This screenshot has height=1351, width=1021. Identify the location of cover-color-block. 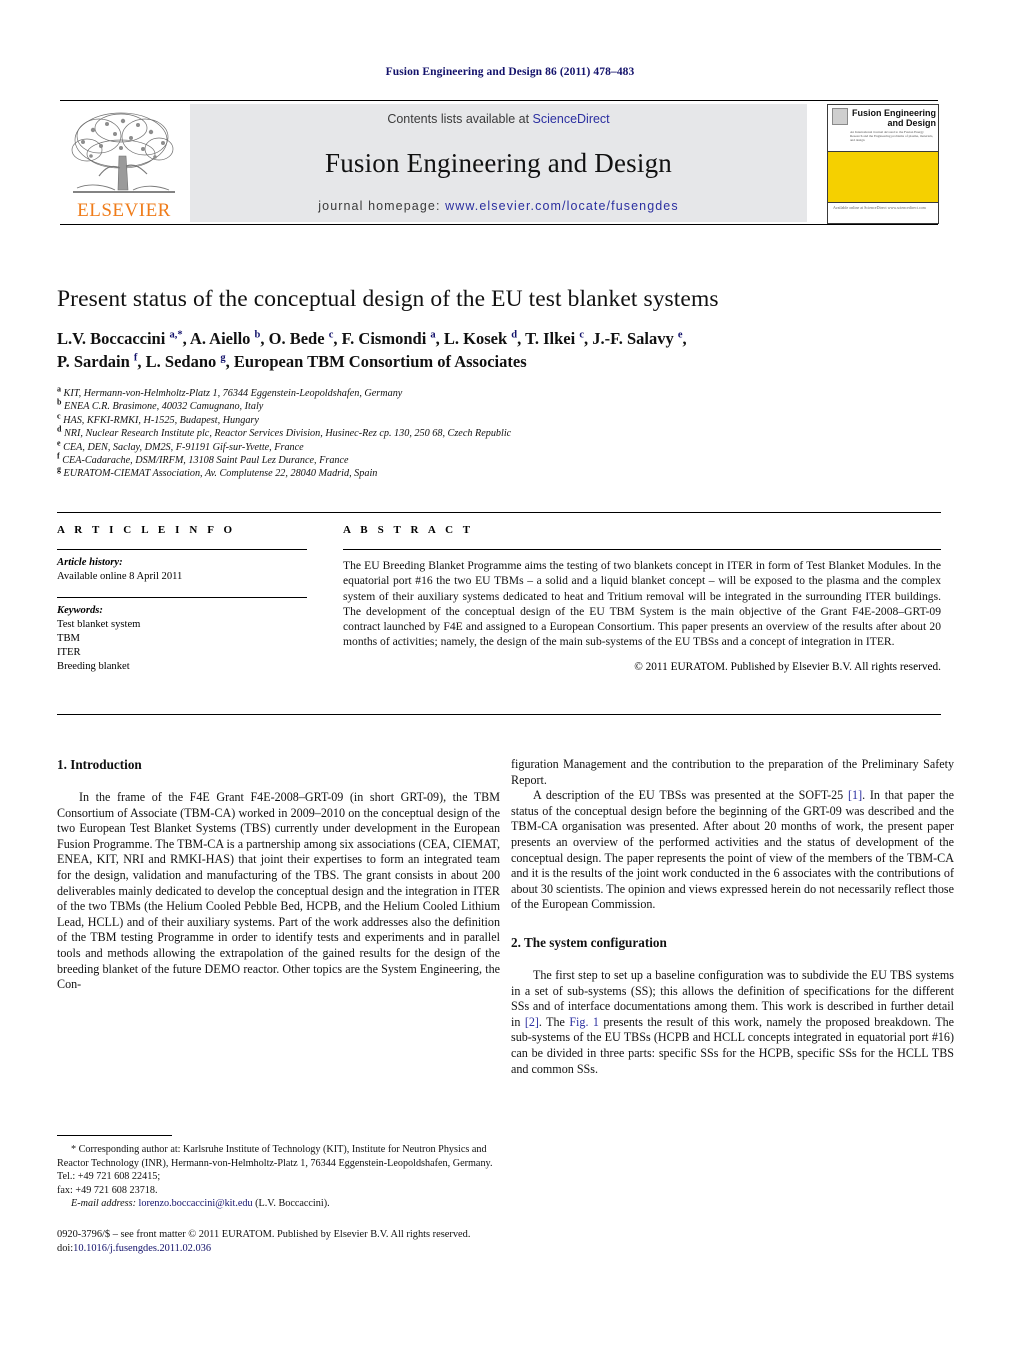
(883, 177).